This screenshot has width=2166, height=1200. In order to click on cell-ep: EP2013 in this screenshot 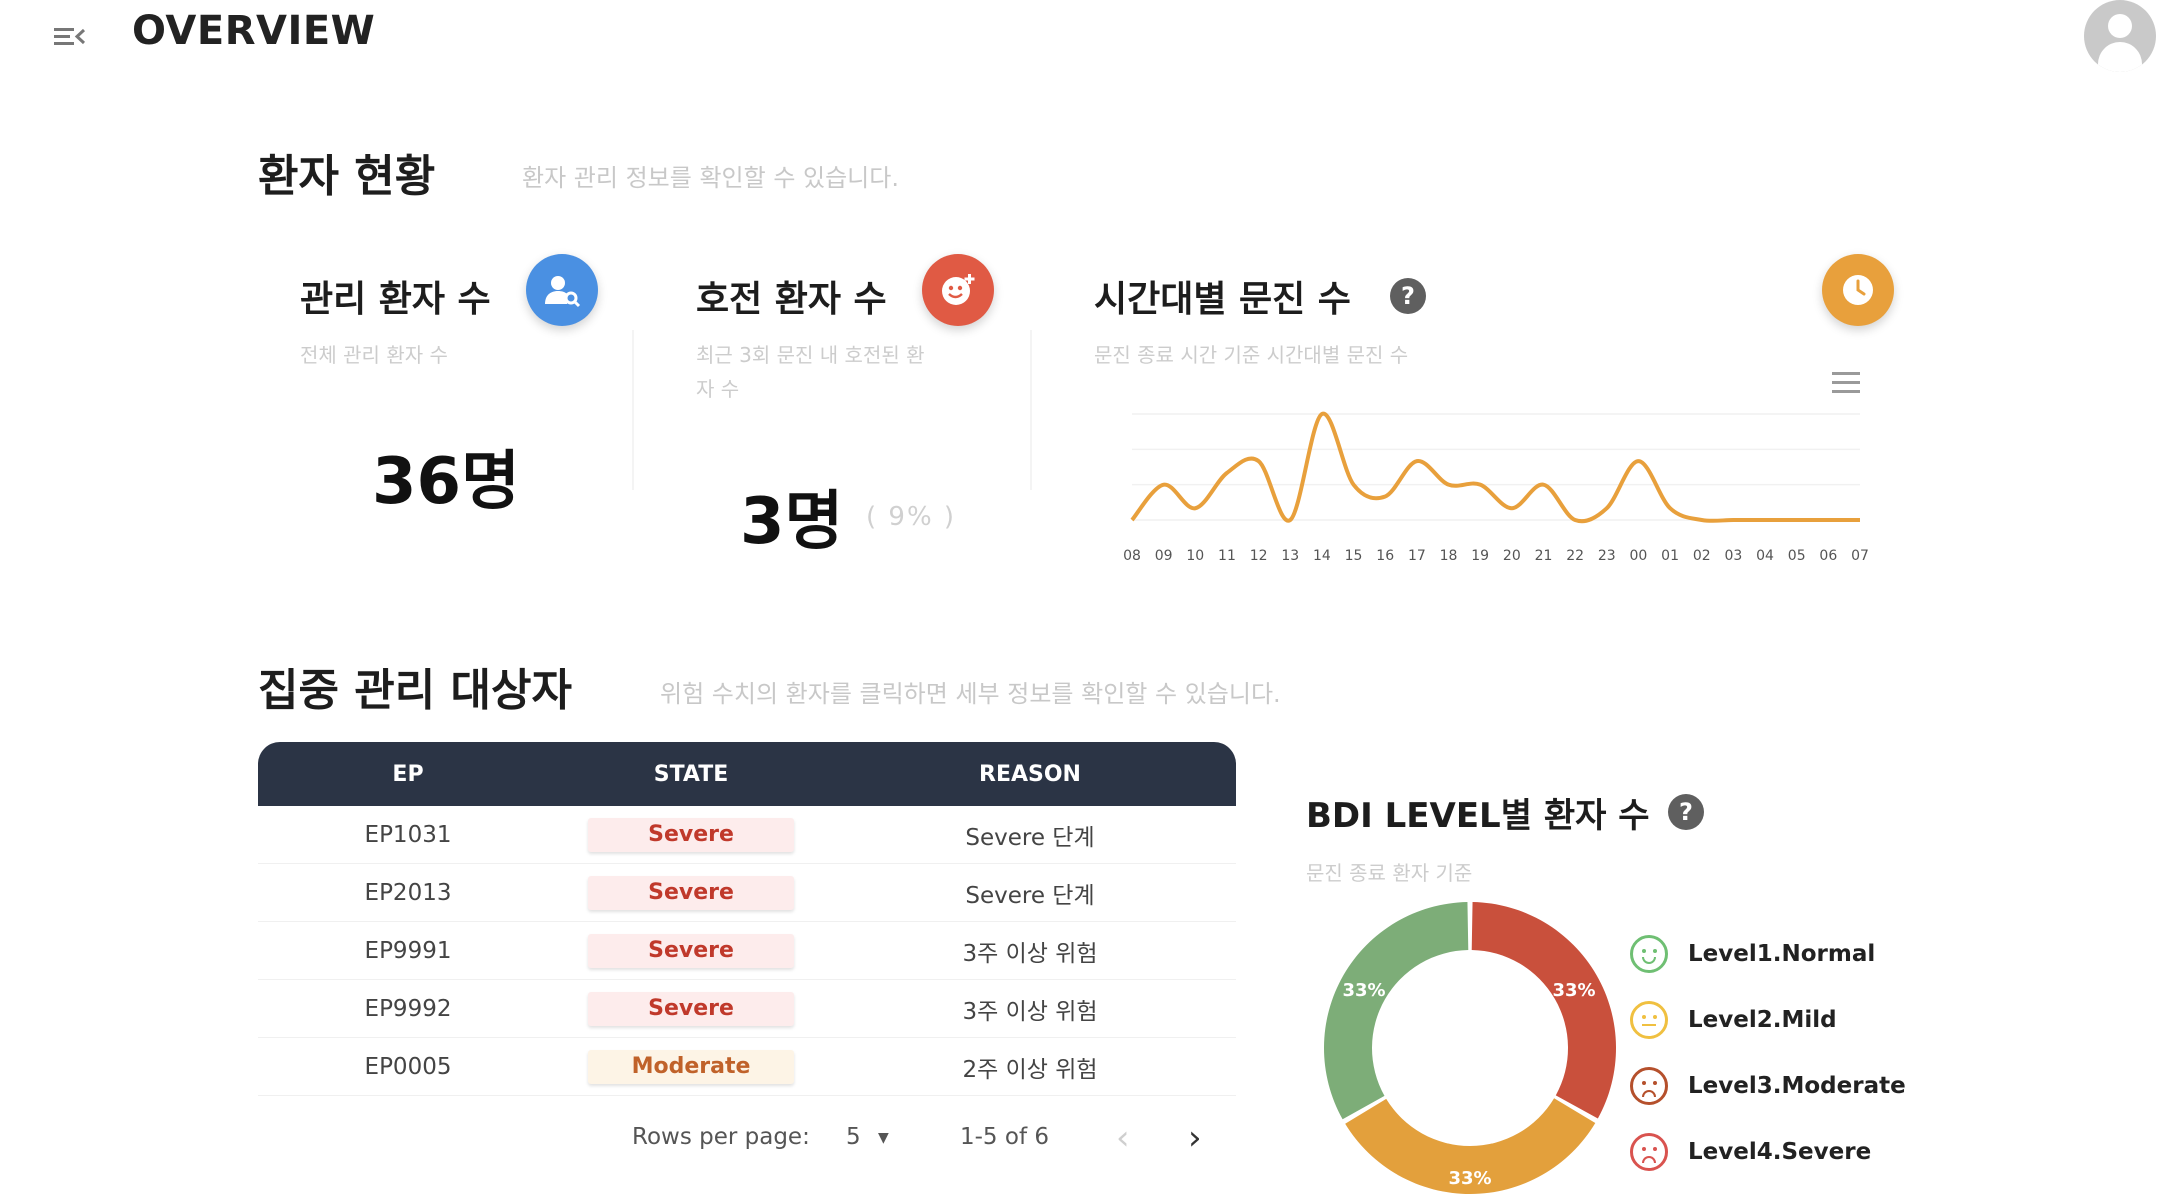, I will do `click(408, 892)`.